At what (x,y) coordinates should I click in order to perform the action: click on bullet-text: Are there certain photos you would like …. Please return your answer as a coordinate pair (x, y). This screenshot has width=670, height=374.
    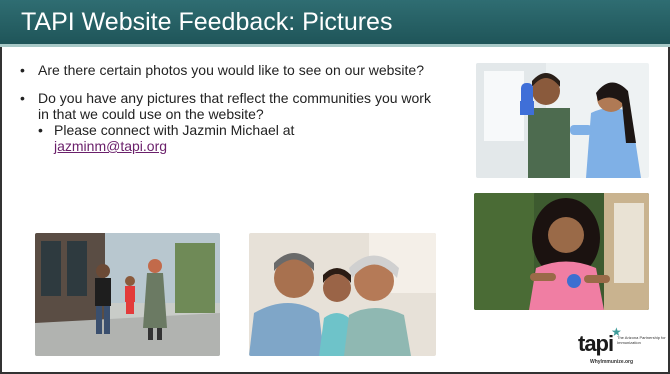
    Looking at the image, I should click on (231, 70).